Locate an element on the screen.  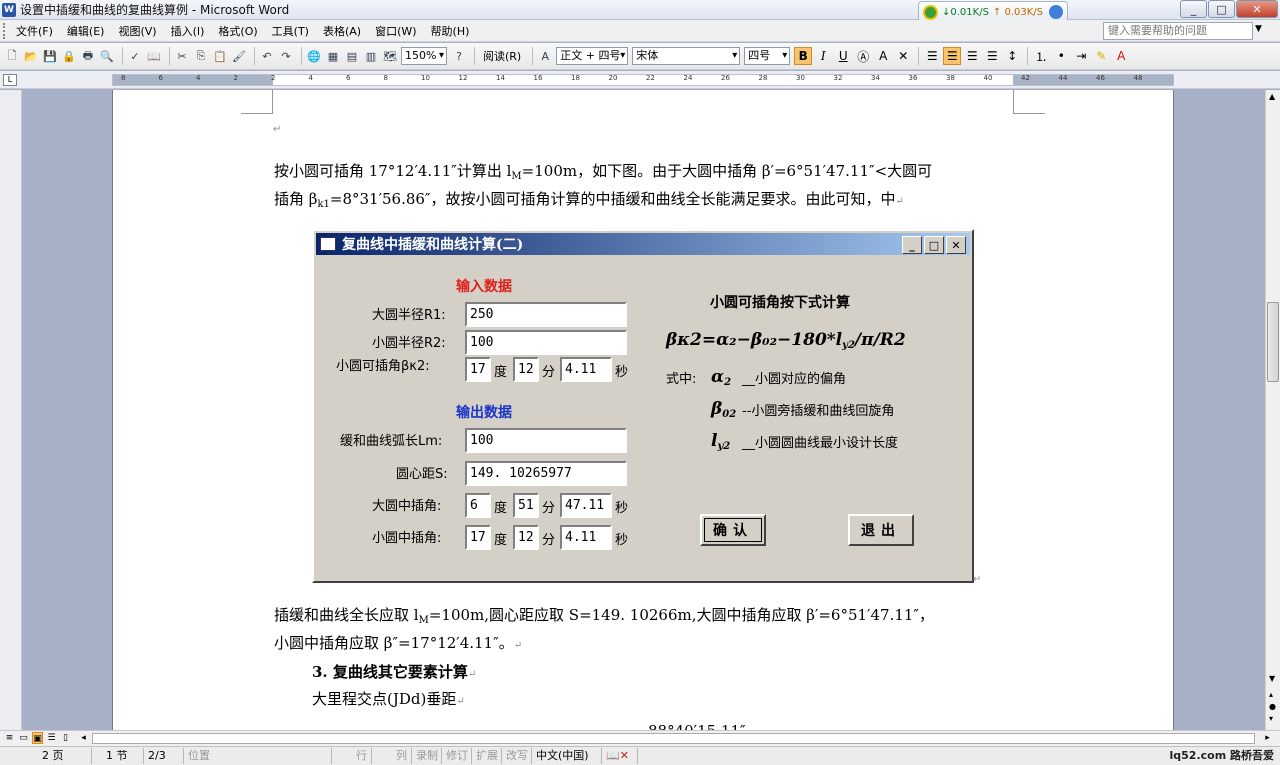
menu-edit: 编辑(E) is located at coordinates (86, 31).